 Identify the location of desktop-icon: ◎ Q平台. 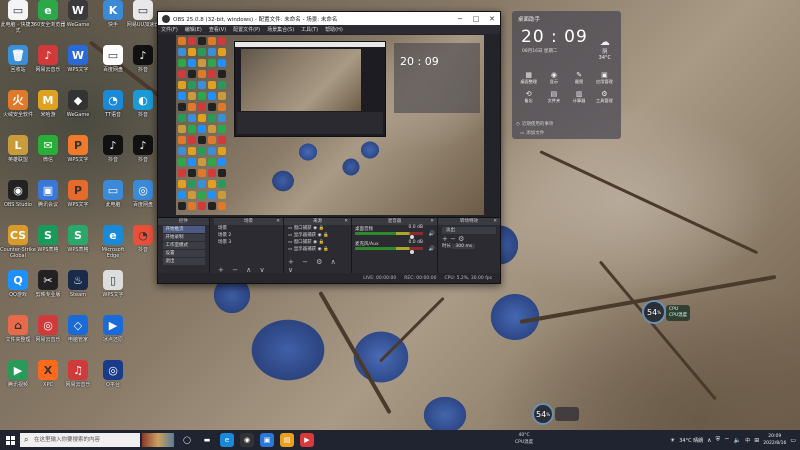
(113, 374).